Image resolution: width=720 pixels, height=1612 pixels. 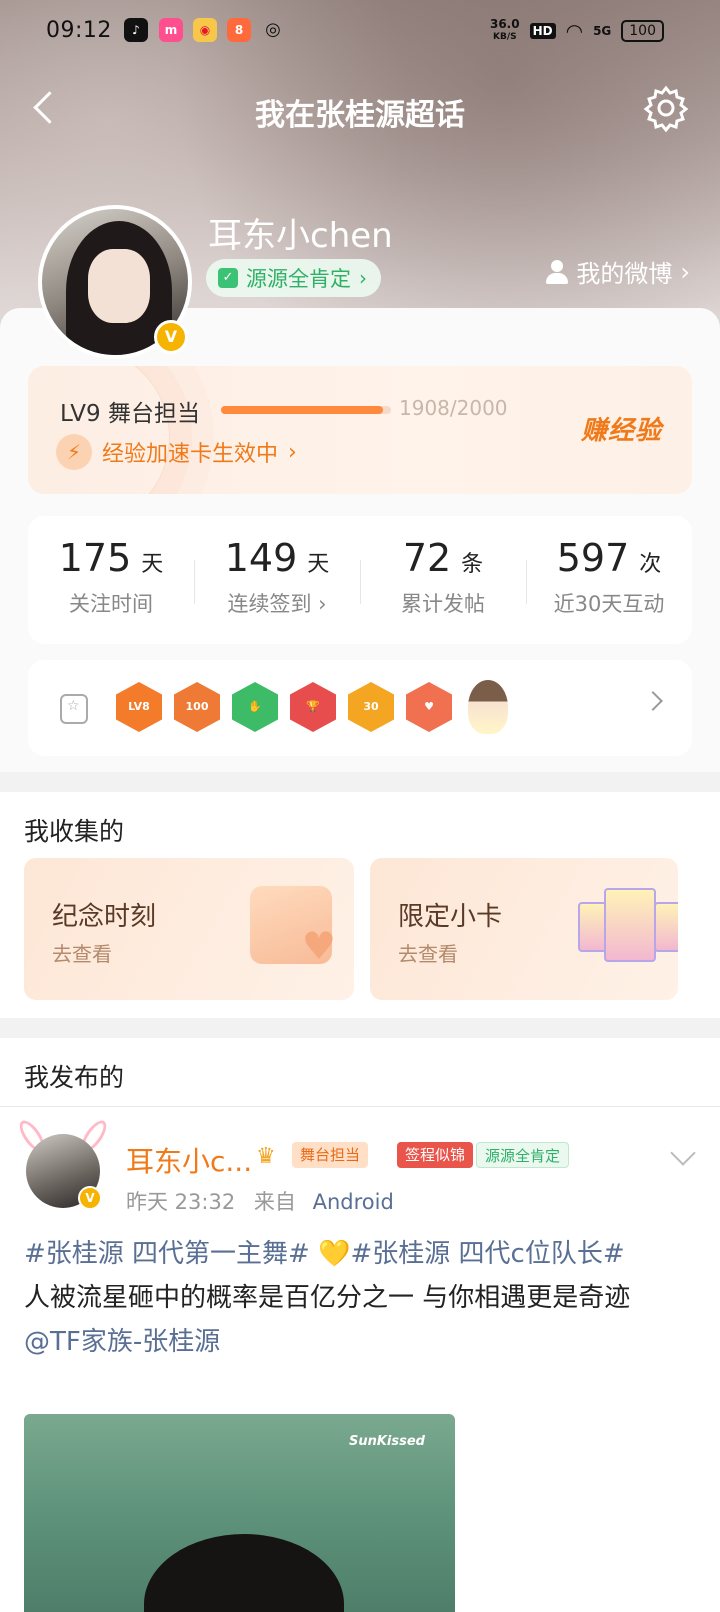 What do you see at coordinates (181, 1202) in the screenshot?
I see `post-time: 昨天 23:32` at bounding box center [181, 1202].